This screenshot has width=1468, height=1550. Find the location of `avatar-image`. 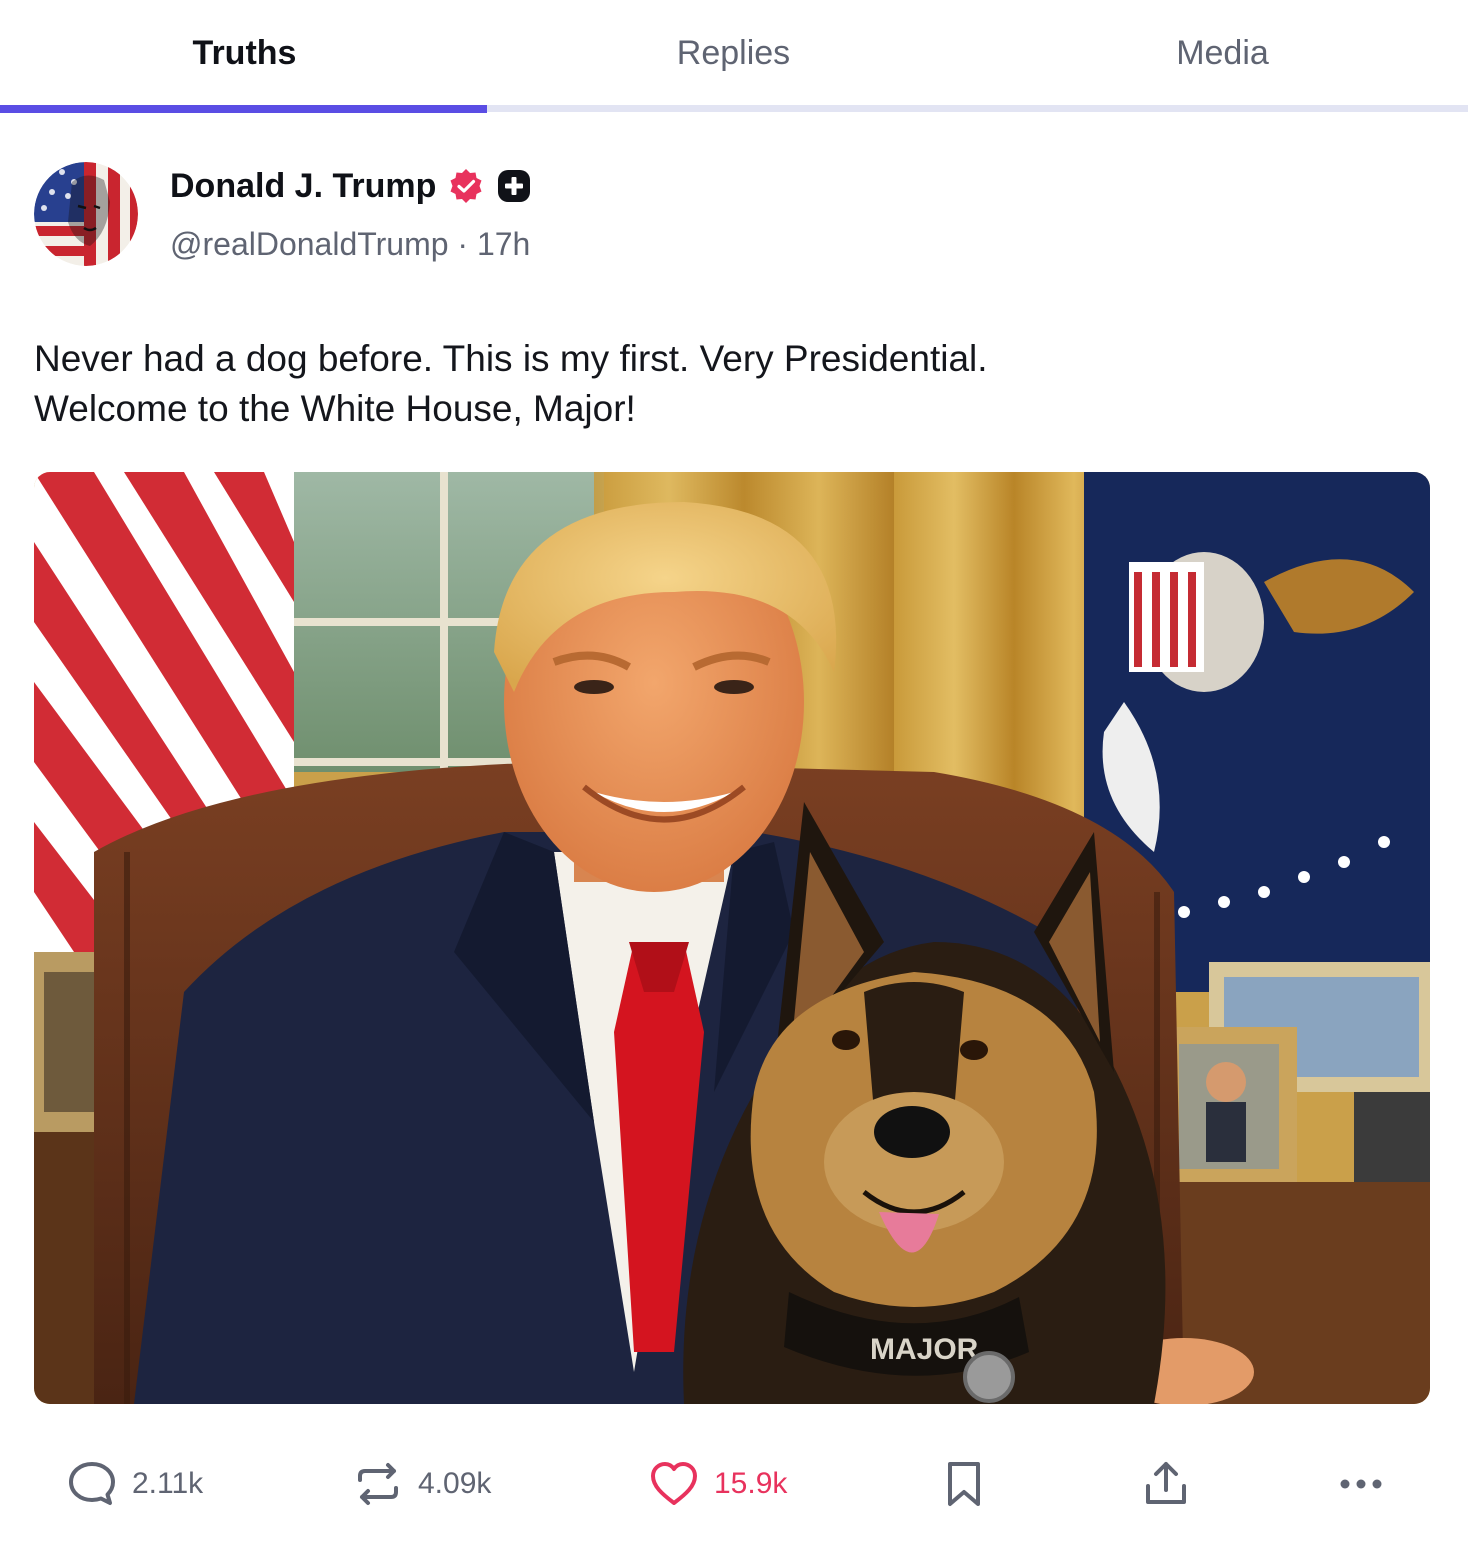

avatar-image is located at coordinates (86, 214).